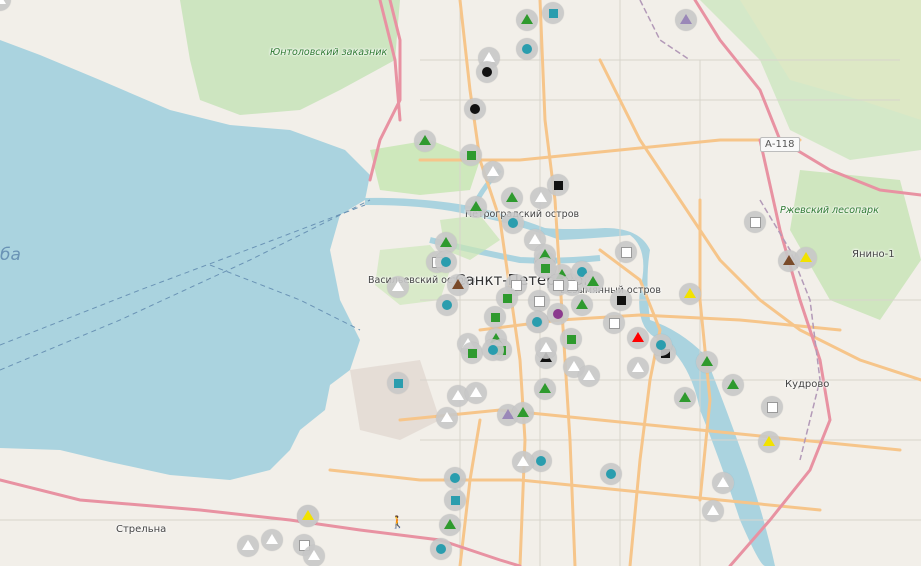  What do you see at coordinates (10, 255) in the screenshot?
I see `label-sea: ба` at bounding box center [10, 255].